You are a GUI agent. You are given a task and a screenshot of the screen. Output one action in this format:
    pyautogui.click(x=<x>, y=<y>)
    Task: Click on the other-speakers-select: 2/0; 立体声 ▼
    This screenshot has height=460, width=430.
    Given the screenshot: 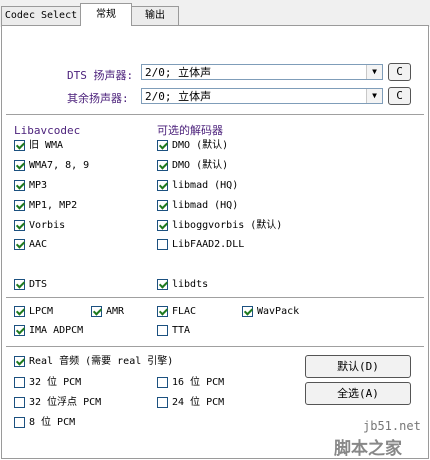 What is the action you would take?
    pyautogui.click(x=262, y=96)
    